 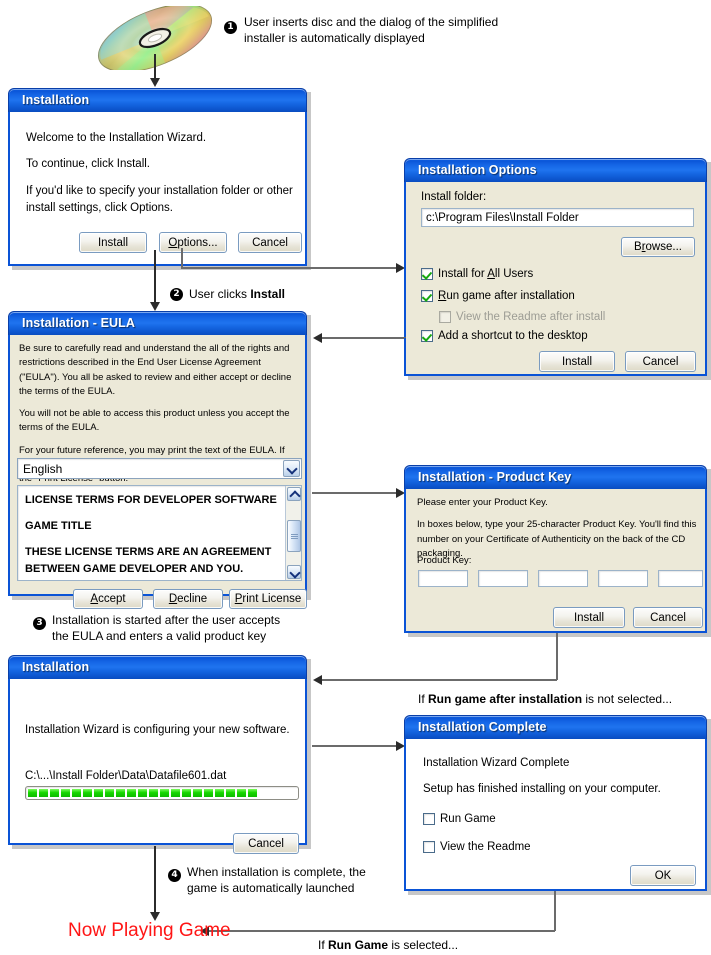 I want to click on welcome-install-button: Install, so click(x=113, y=242).